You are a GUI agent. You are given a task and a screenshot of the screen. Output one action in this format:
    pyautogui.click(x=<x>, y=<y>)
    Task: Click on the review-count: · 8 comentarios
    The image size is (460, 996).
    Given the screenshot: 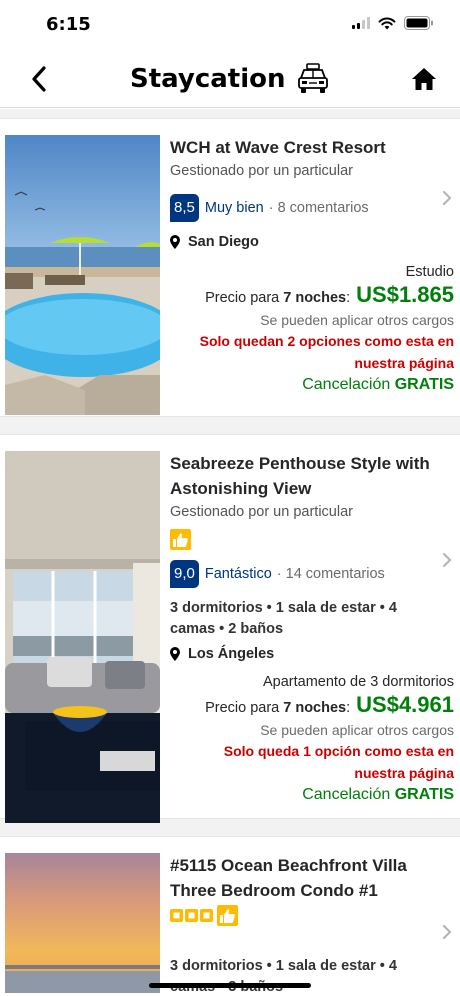 What is the action you would take?
    pyautogui.click(x=318, y=208)
    